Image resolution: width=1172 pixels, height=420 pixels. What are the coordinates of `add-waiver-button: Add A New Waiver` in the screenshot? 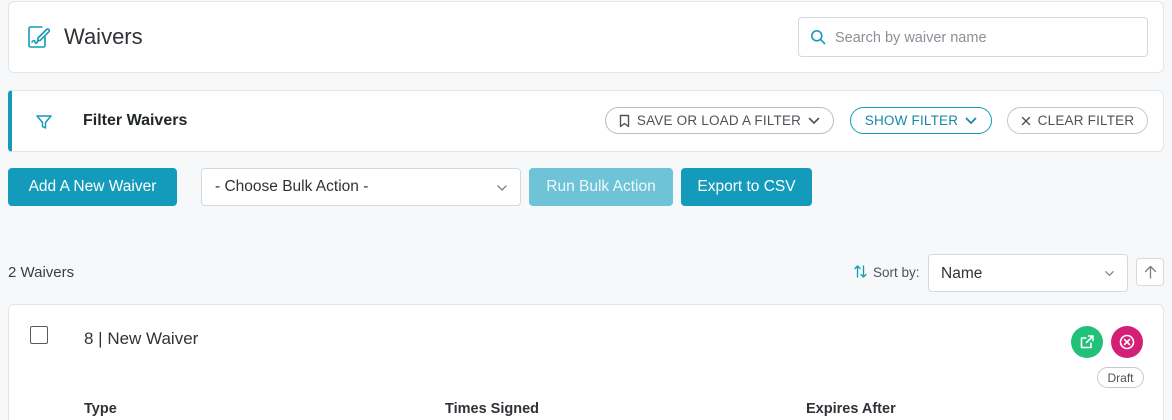 It's located at (92, 187).